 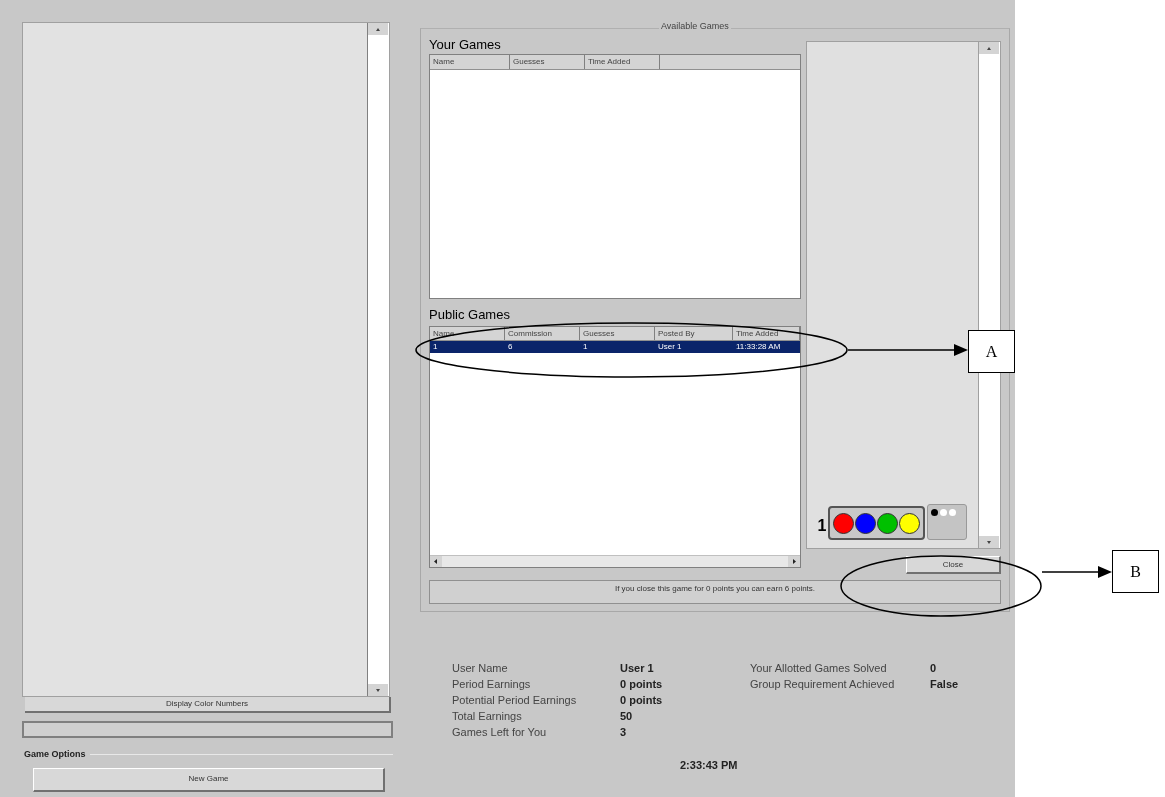 What do you see at coordinates (794, 561) in the screenshot?
I see `scroll-right-icon` at bounding box center [794, 561].